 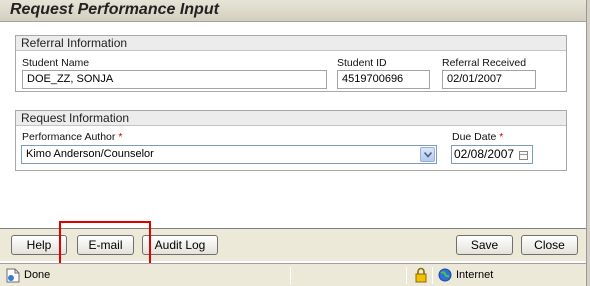 I want to click on due-date-value: 02/08/2007, so click(x=484, y=154).